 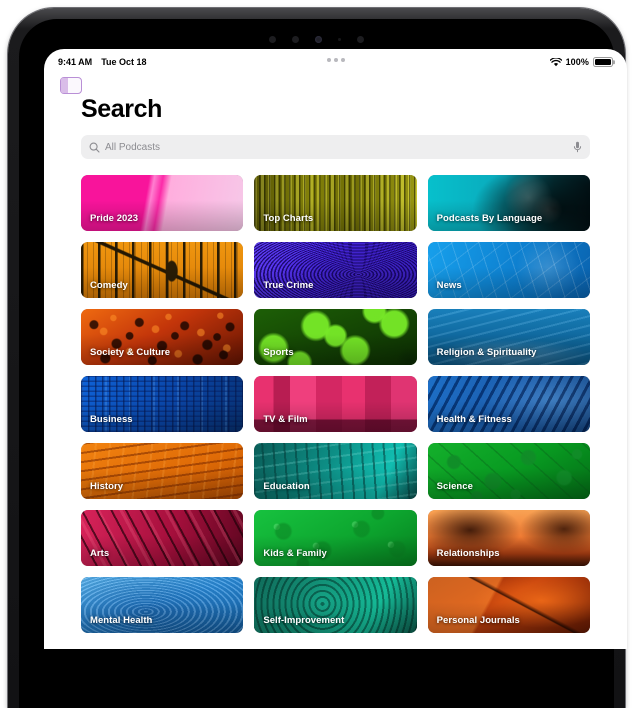 What do you see at coordinates (508, 203) in the screenshot?
I see `category-tile: Podcasts By Language` at bounding box center [508, 203].